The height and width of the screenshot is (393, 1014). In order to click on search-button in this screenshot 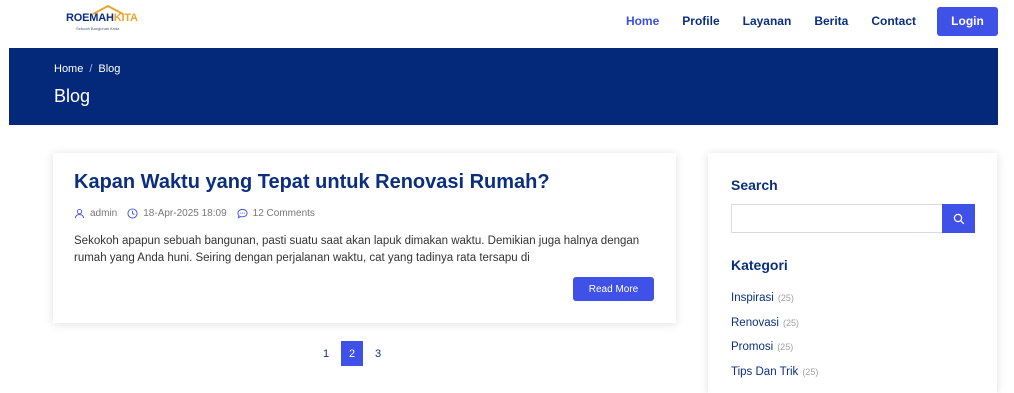, I will do `click(958, 218)`.